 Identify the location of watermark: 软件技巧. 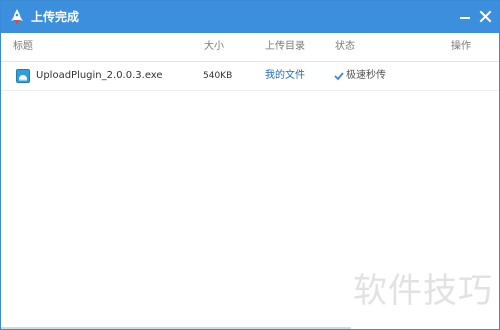
(423, 291).